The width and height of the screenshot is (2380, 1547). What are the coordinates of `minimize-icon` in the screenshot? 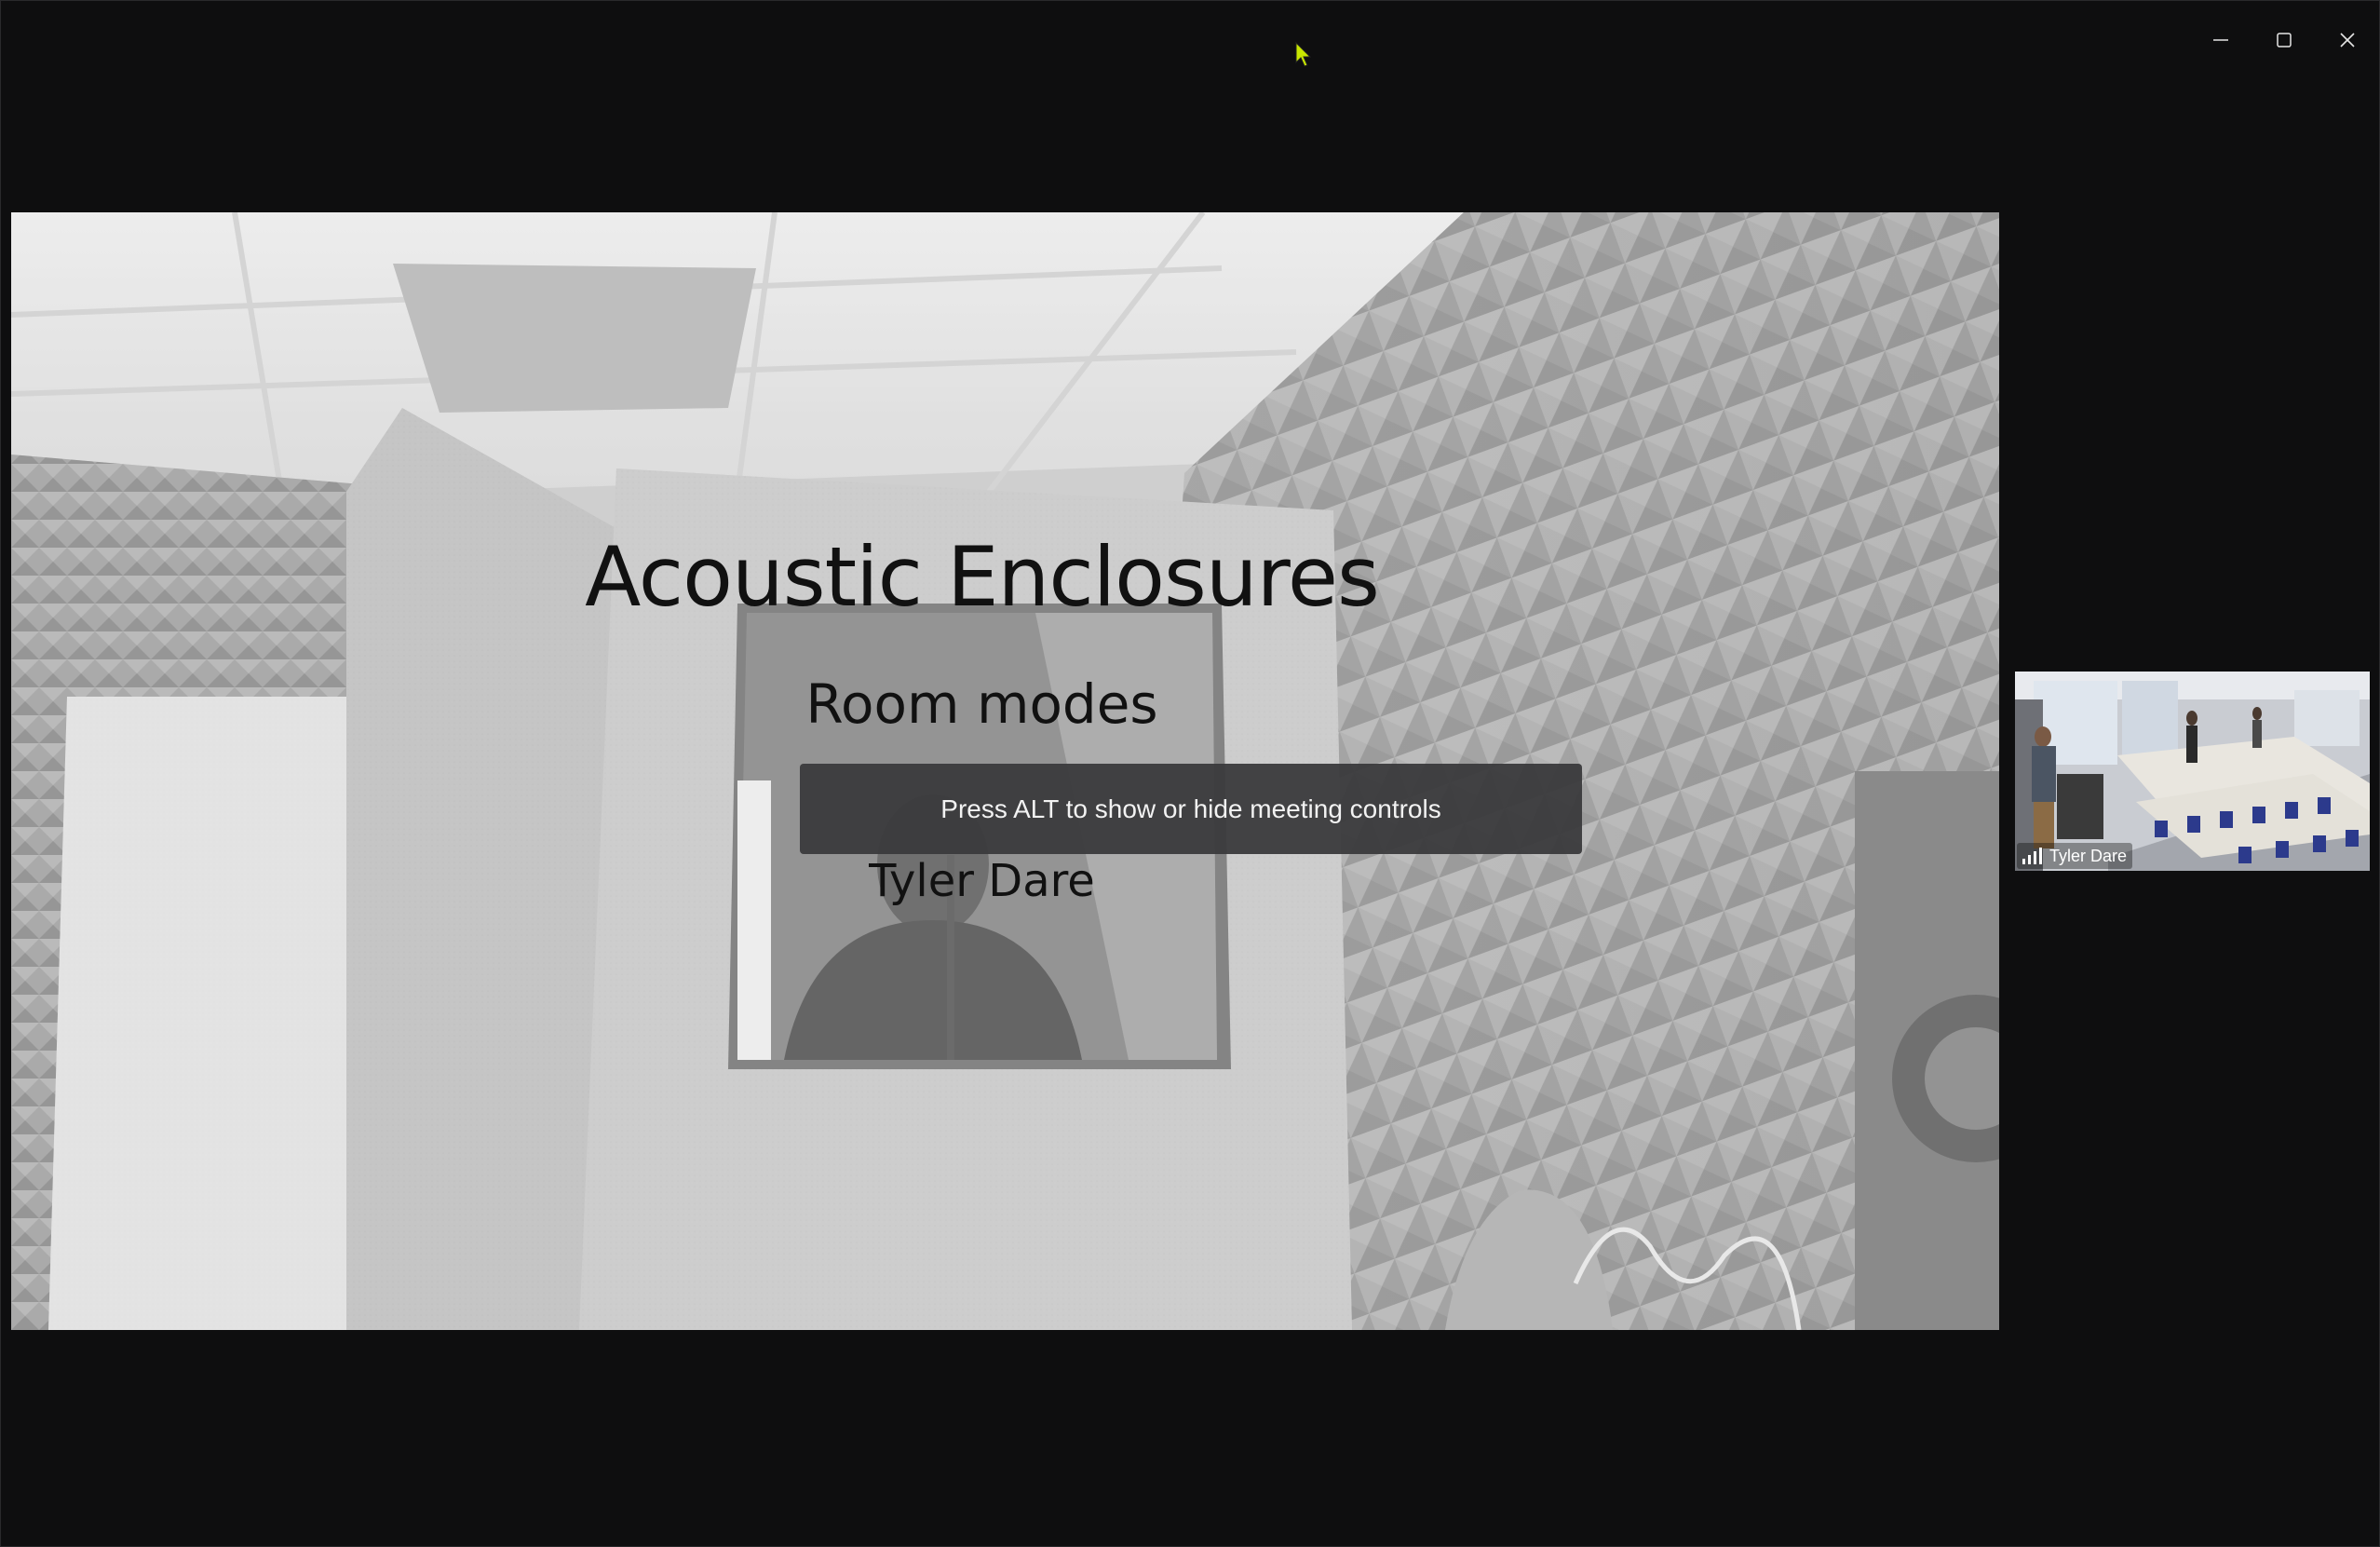 It's located at (2220, 40).